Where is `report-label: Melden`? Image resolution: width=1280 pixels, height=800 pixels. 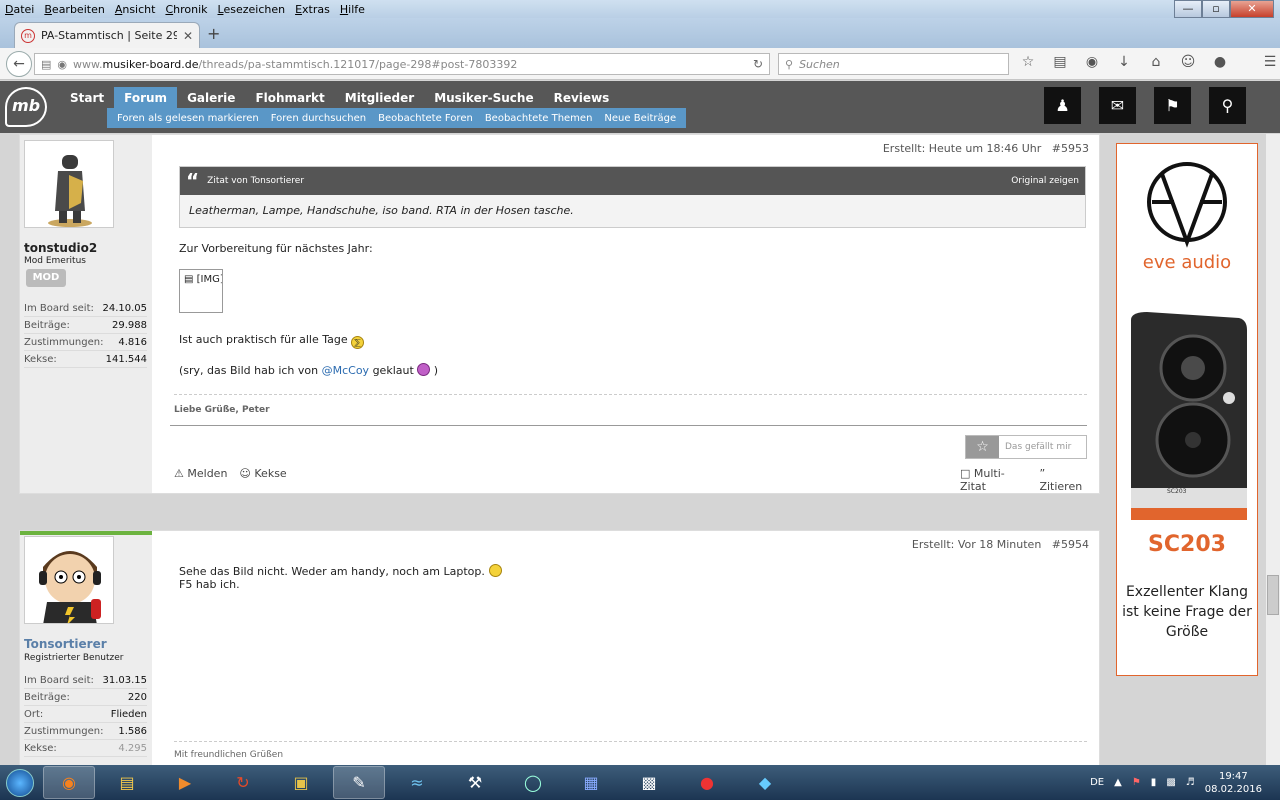
report-label: Melden is located at coordinates (207, 473).